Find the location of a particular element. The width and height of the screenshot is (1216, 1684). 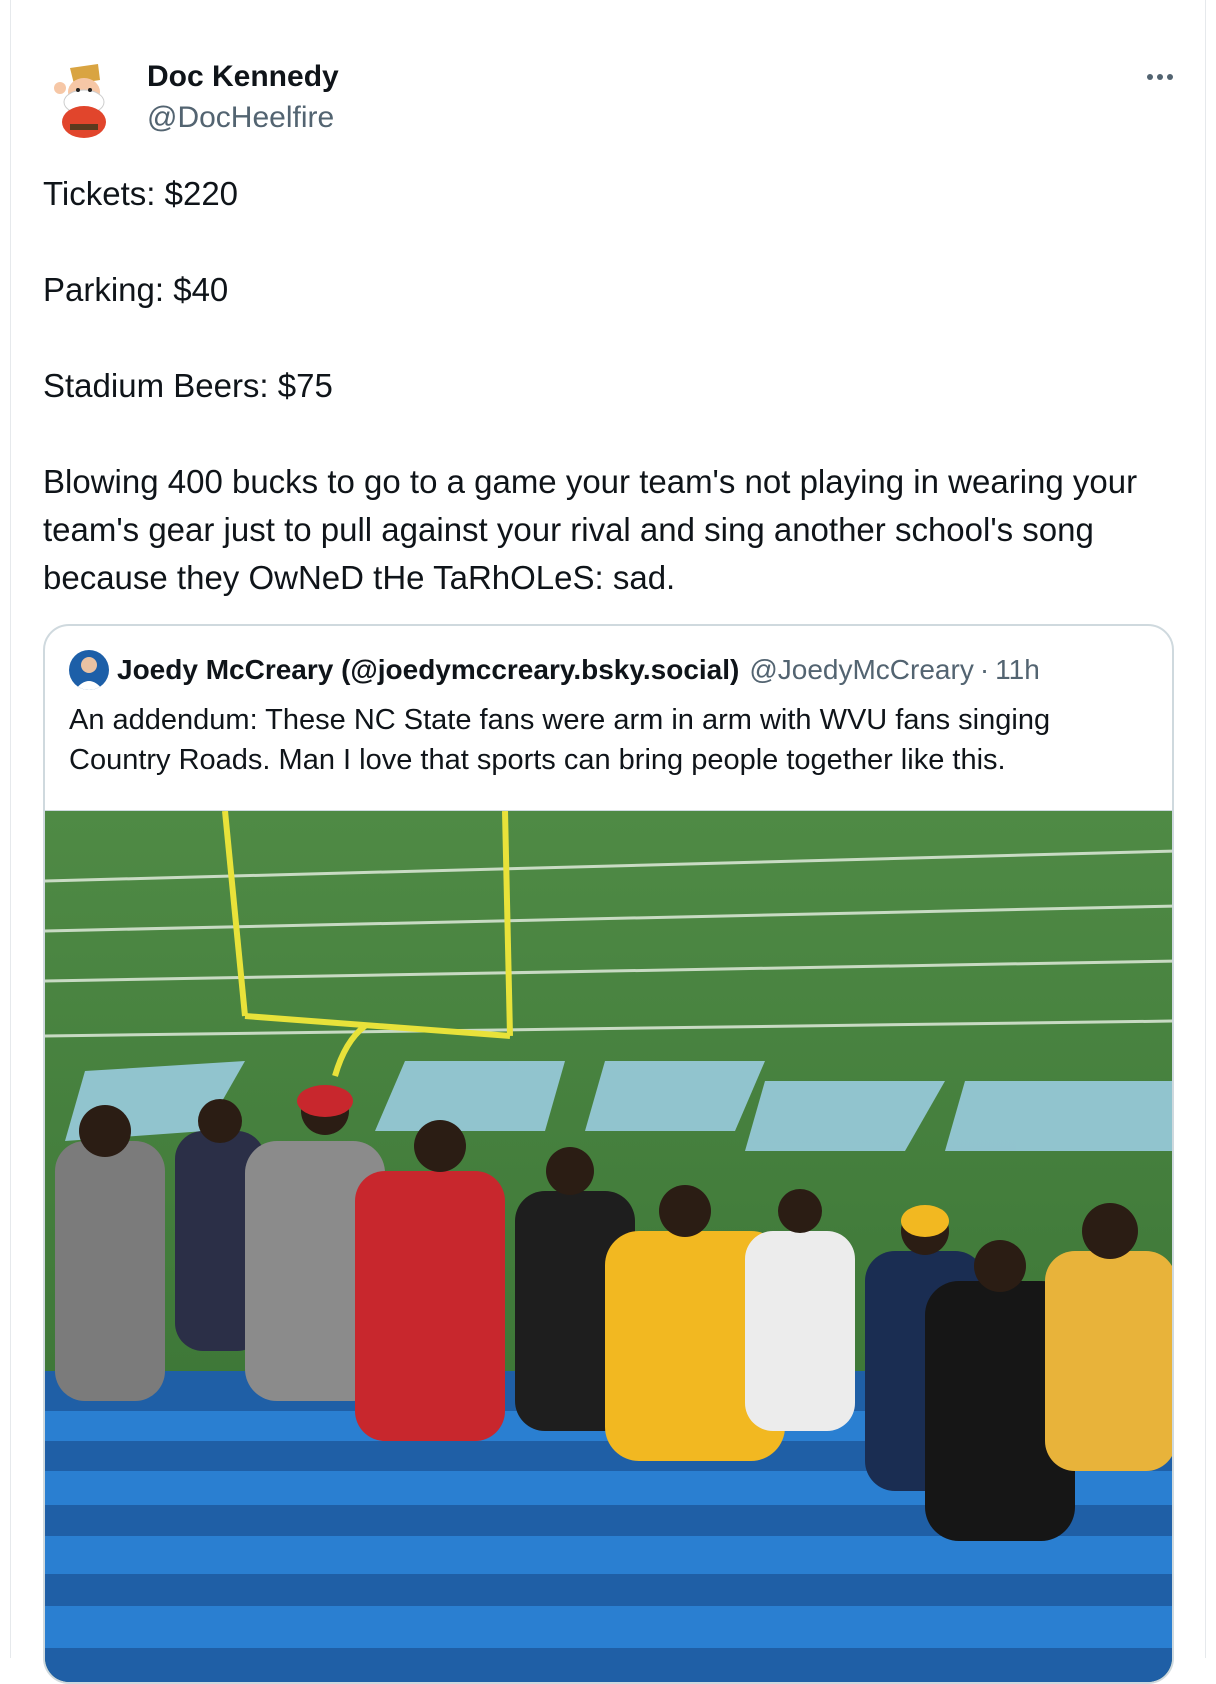

quoted-author-avatar is located at coordinates (89, 670).